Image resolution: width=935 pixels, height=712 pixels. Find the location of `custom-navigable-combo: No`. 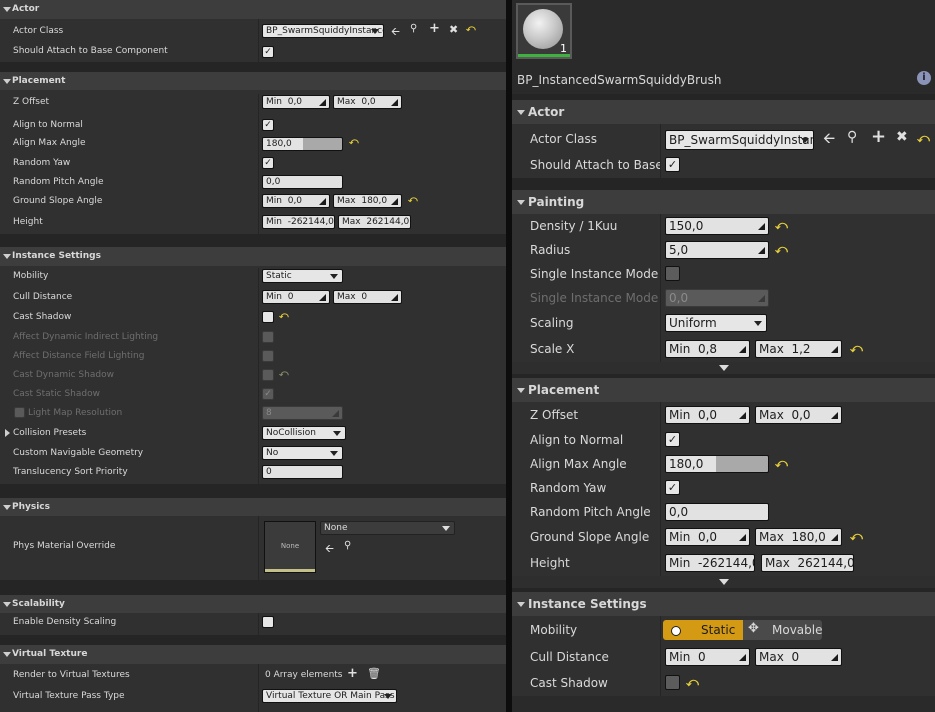

custom-navigable-combo: No is located at coordinates (302, 453).